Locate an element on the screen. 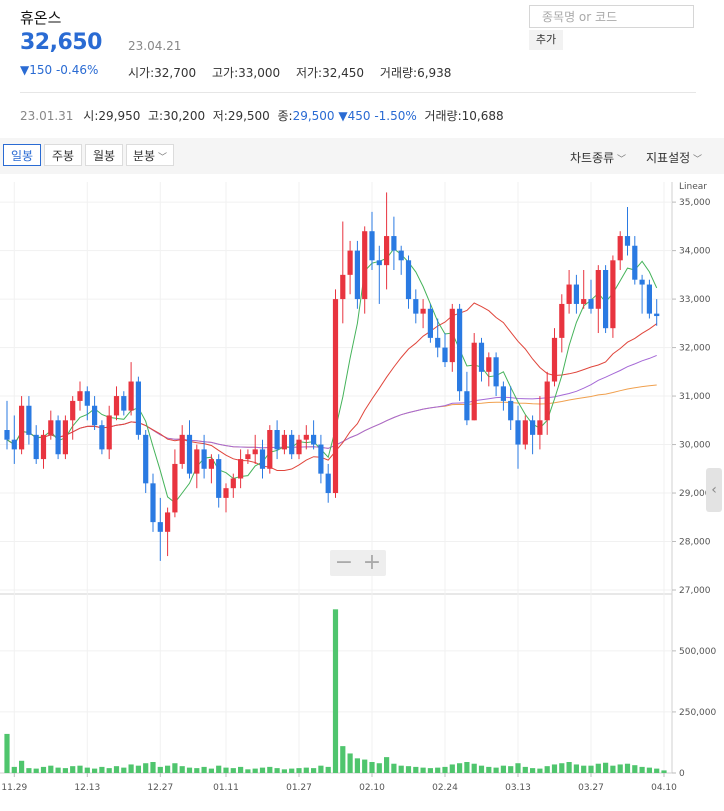  hover-open: 29,950 is located at coordinates (119, 116).